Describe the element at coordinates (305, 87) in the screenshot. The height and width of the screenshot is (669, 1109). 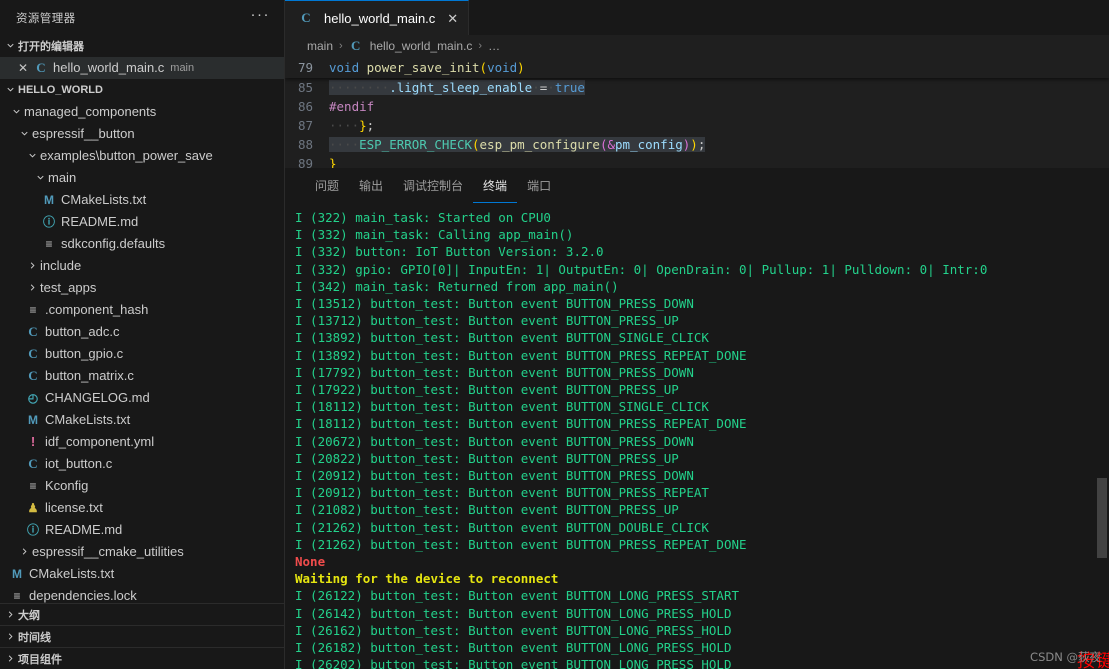
I see `line-number: 85` at that location.